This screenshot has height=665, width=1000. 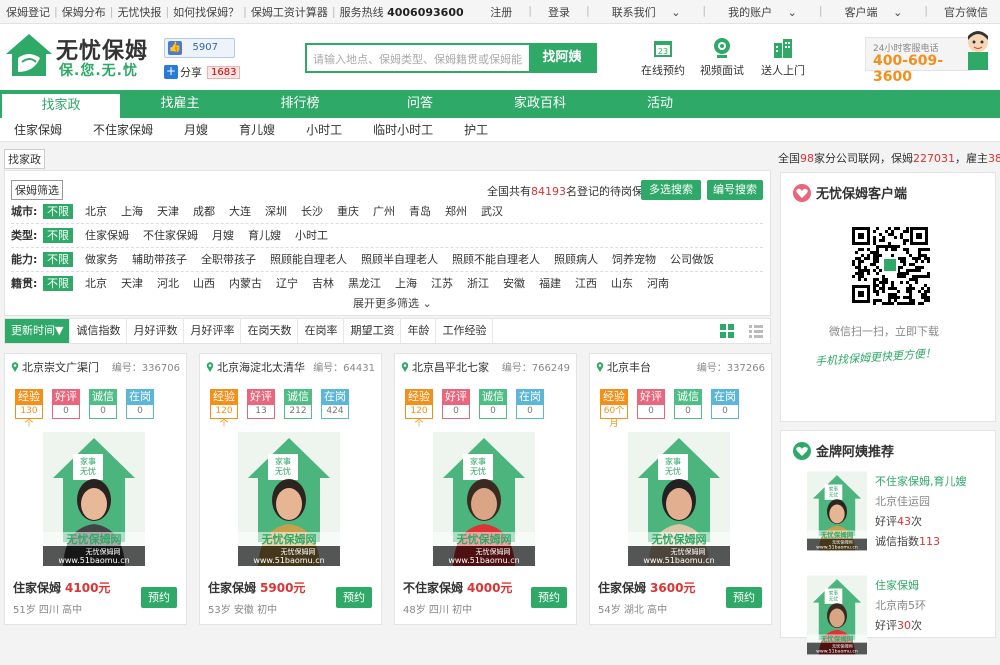 I want to click on filter-option: 照顾不能自理老人, so click(x=496, y=259).